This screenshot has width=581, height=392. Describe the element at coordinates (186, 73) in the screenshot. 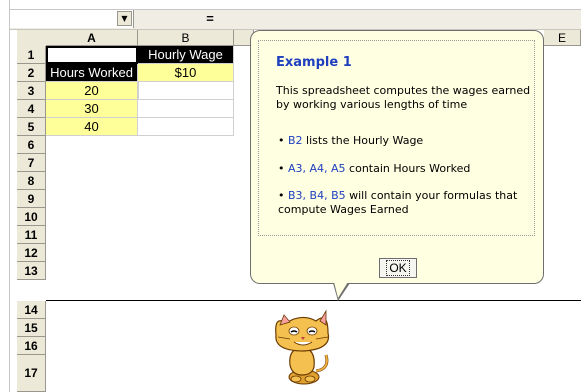

I see `cell-b2: $10` at that location.